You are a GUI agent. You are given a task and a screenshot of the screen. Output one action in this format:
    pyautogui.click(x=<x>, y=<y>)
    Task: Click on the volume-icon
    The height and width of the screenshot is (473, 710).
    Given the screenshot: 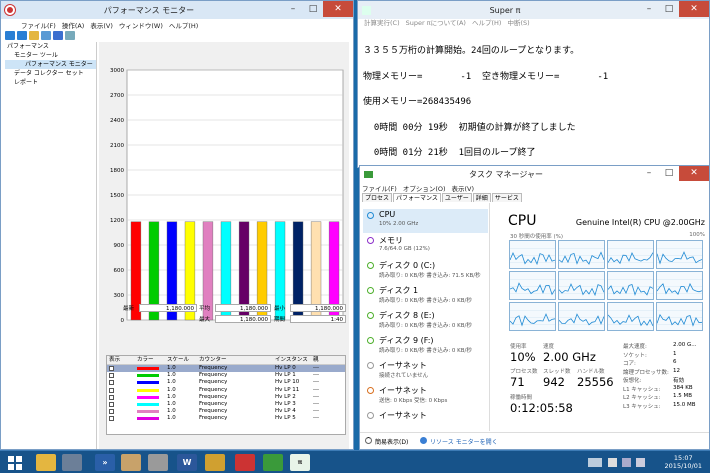 What is the action you would take?
    pyautogui.click(x=640, y=462)
    